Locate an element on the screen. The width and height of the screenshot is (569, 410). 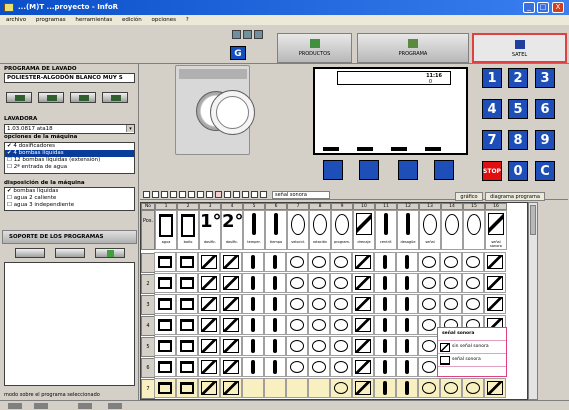
col-header: 16 is located at coordinates (496, 206).